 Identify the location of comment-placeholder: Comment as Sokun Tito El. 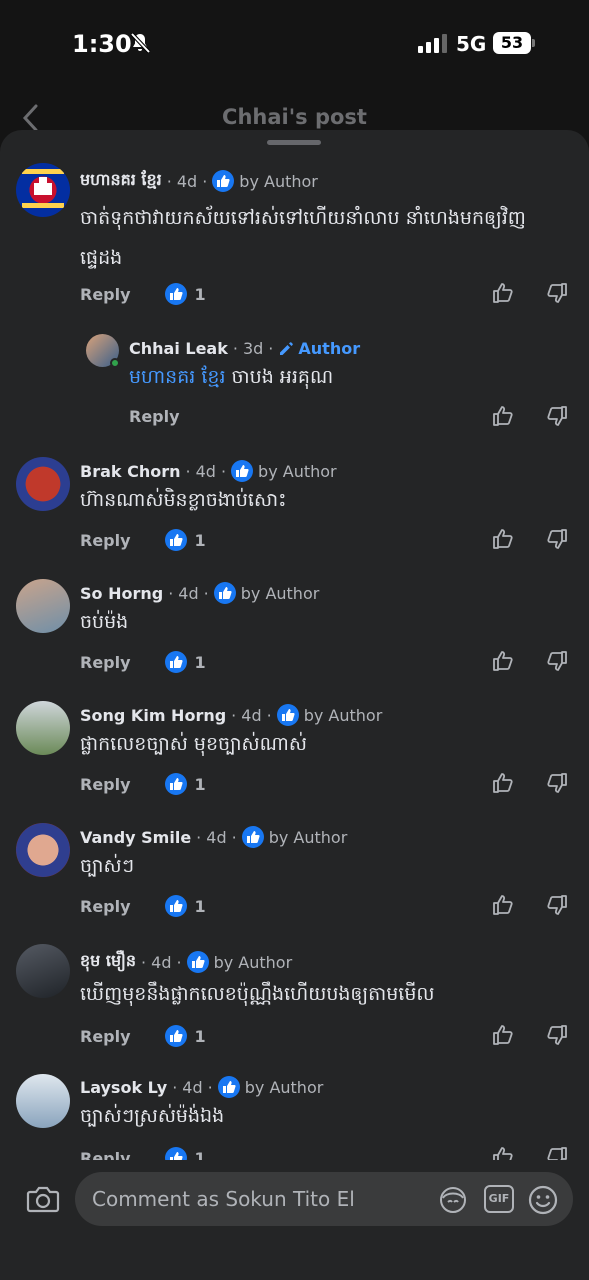
(223, 1199).